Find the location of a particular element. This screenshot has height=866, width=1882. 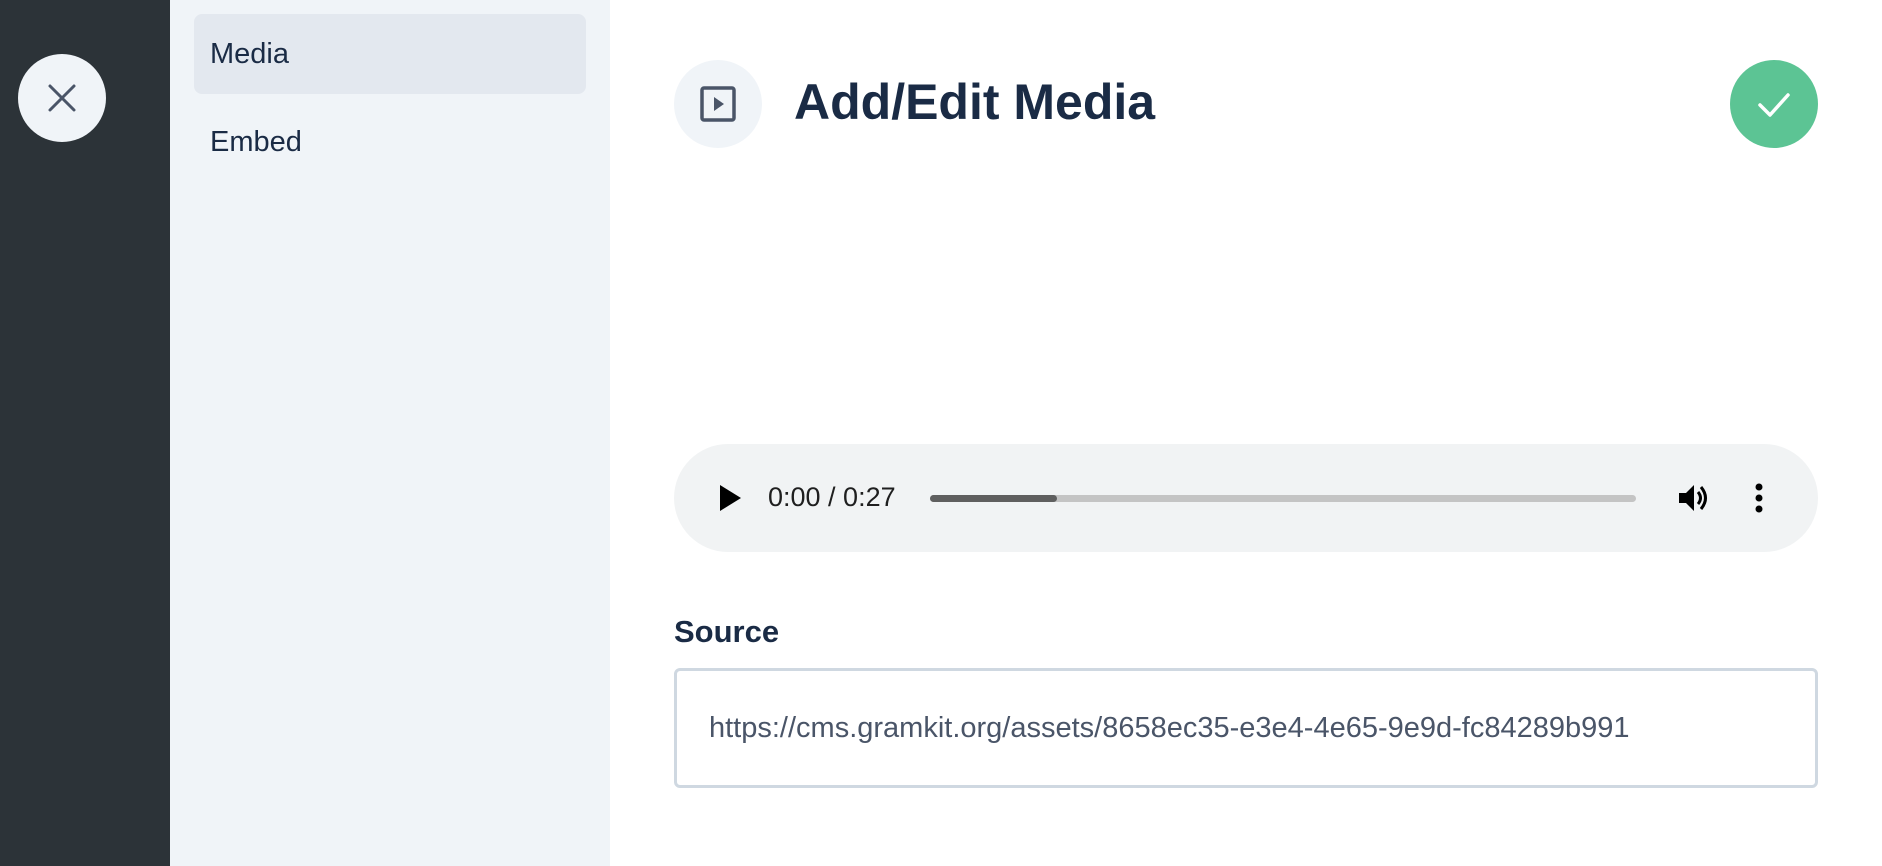

media-type-badge is located at coordinates (718, 104).